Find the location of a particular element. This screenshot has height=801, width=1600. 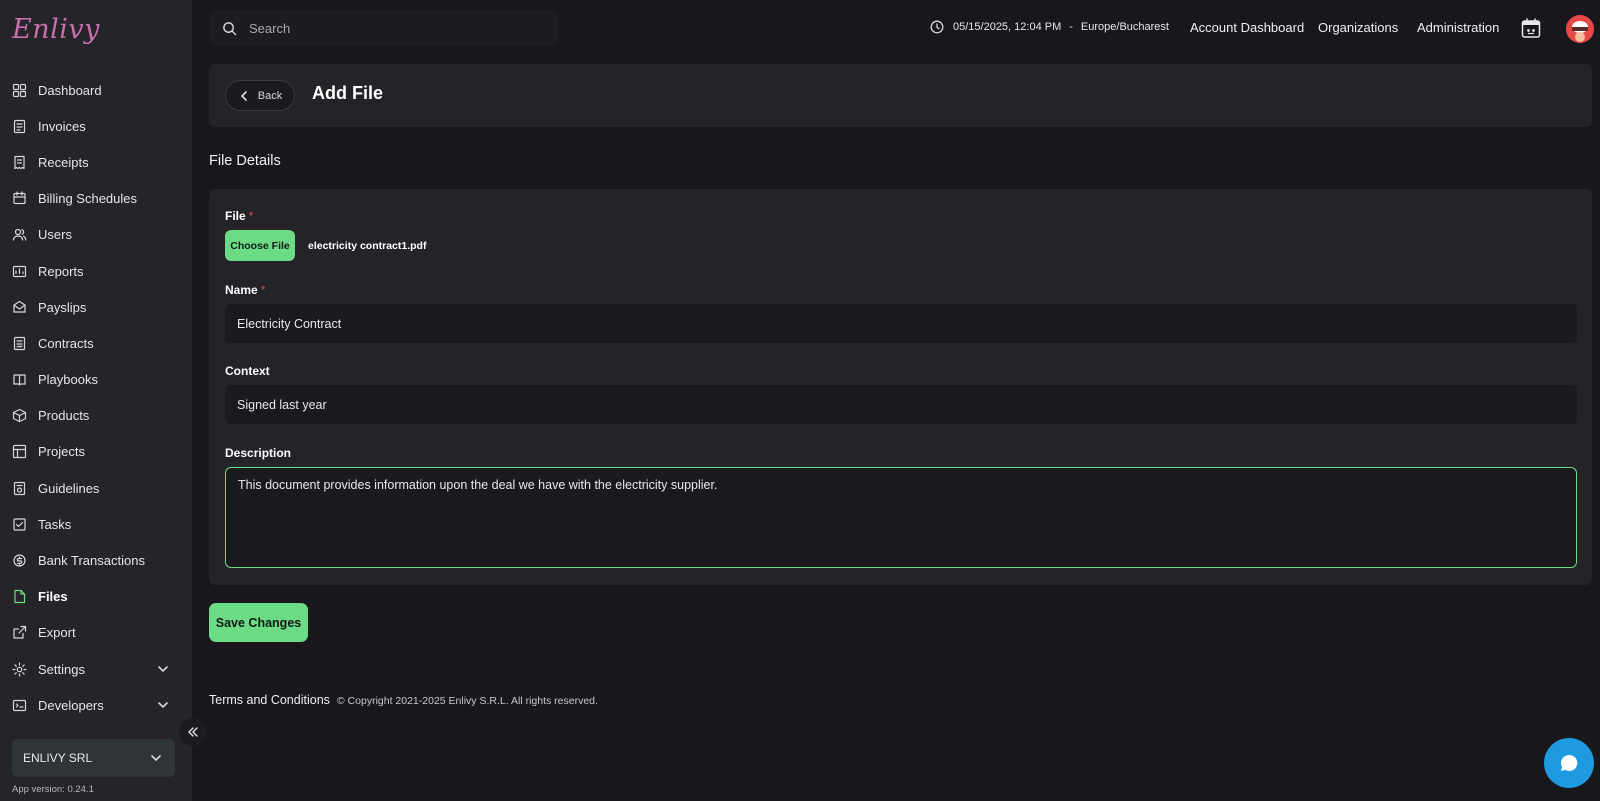

sidebar-item-playbooks: Playbooks is located at coordinates (96, 380).